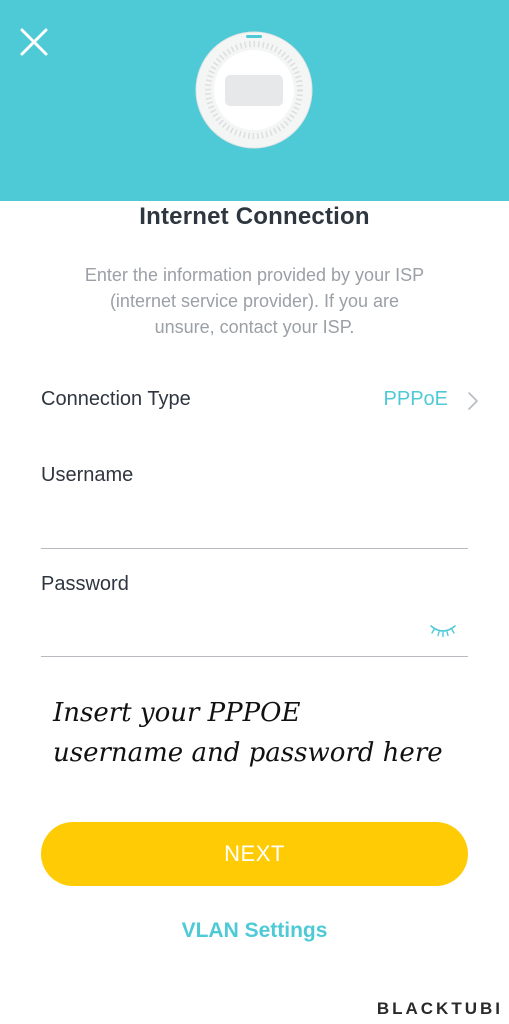  What do you see at coordinates (87, 475) in the screenshot?
I see `username-label: Username` at bounding box center [87, 475].